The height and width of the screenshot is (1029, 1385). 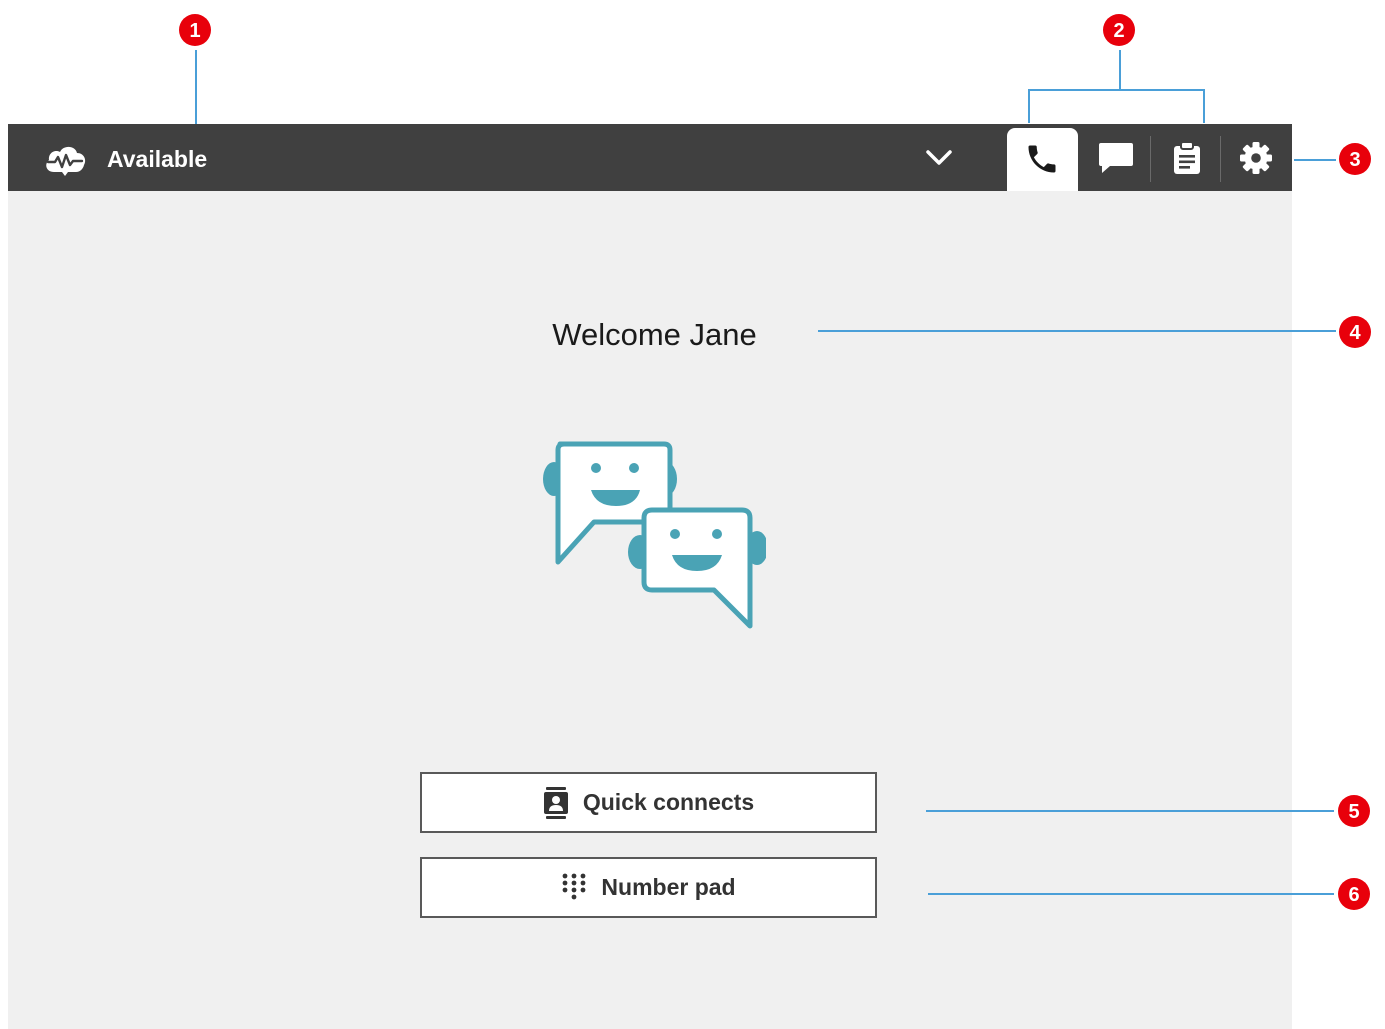 I want to click on chat-icon, so click(x=1116, y=158).